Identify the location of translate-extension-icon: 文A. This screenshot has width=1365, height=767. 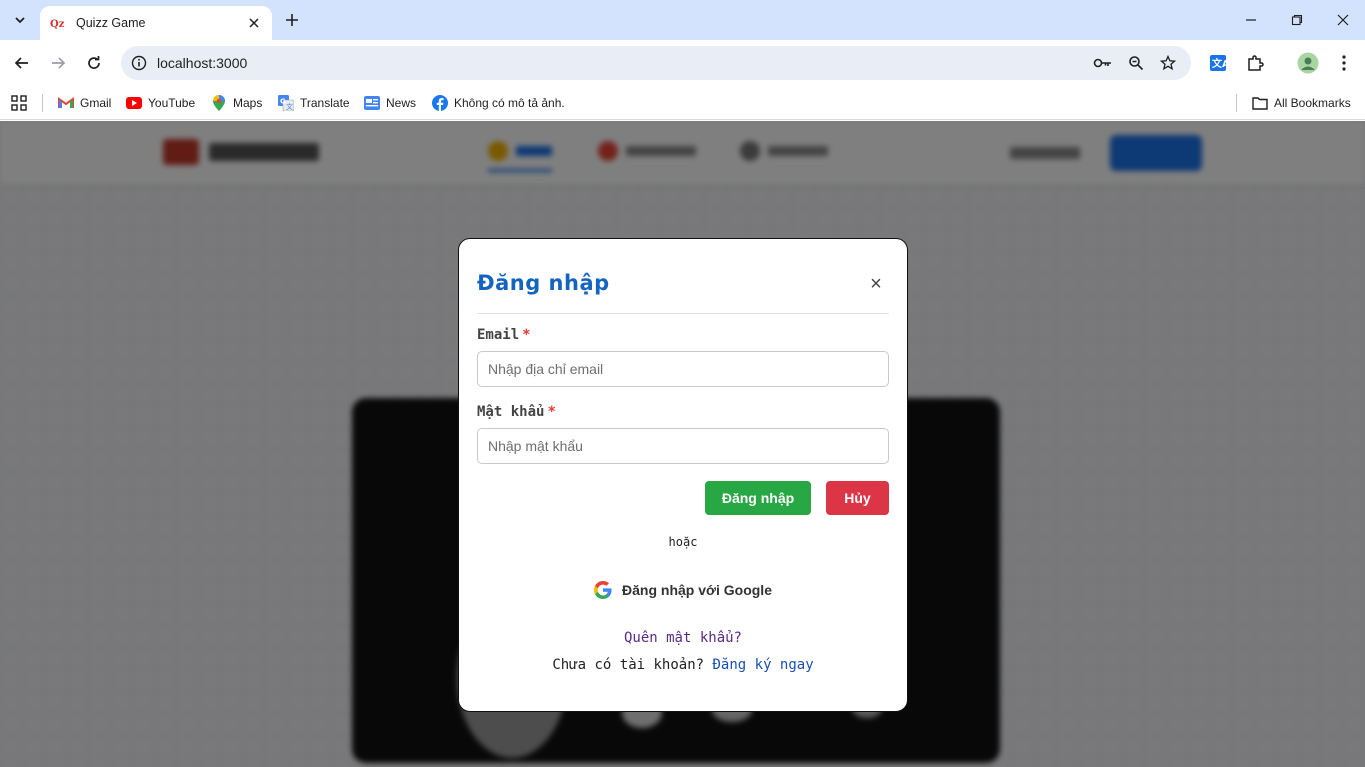
(1218, 63).